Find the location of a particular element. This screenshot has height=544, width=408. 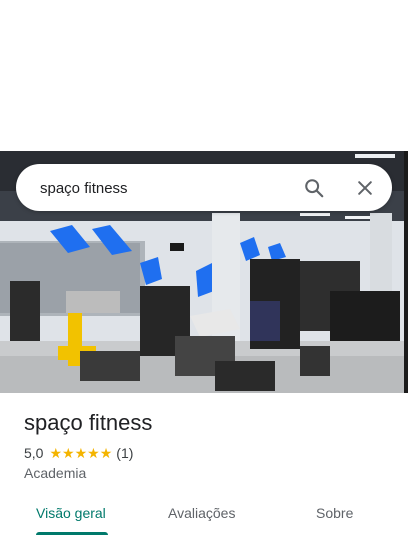

reviews-count: (1) is located at coordinates (125, 453).